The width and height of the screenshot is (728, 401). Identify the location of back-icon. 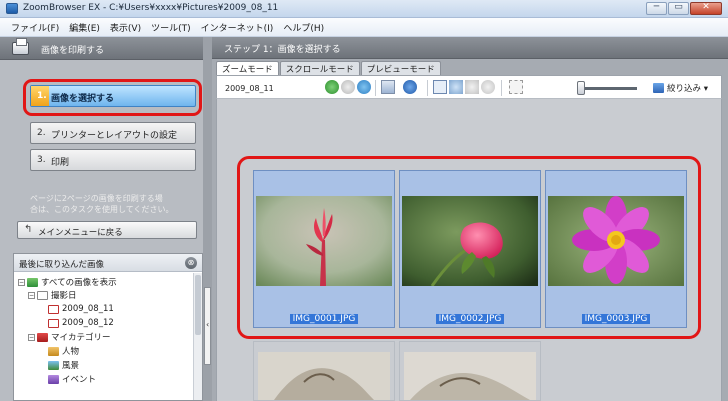
(332, 87).